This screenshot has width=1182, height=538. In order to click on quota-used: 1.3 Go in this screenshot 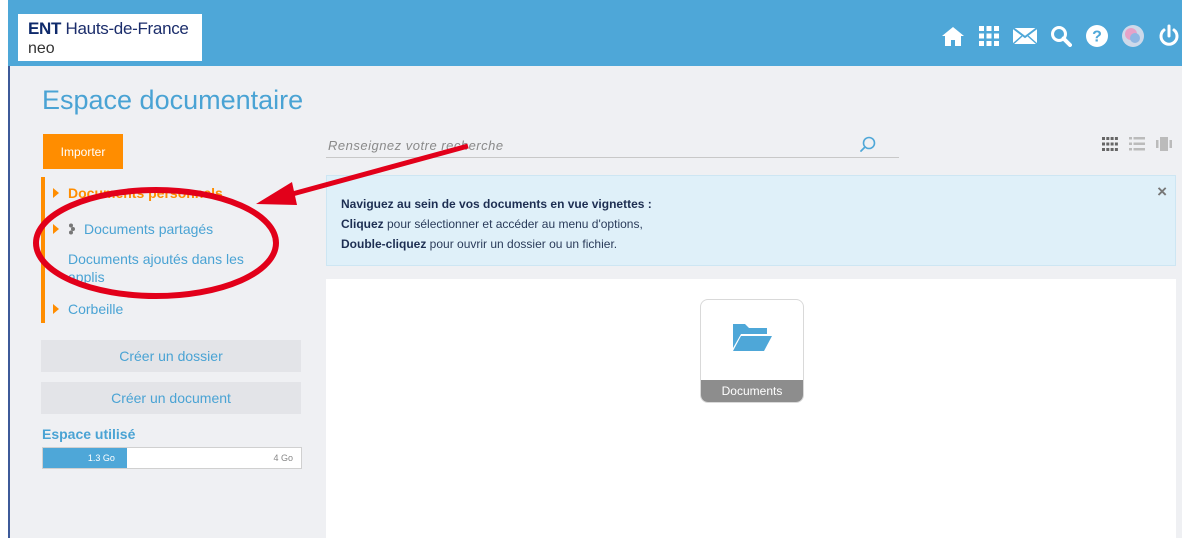, I will do `click(101, 458)`.